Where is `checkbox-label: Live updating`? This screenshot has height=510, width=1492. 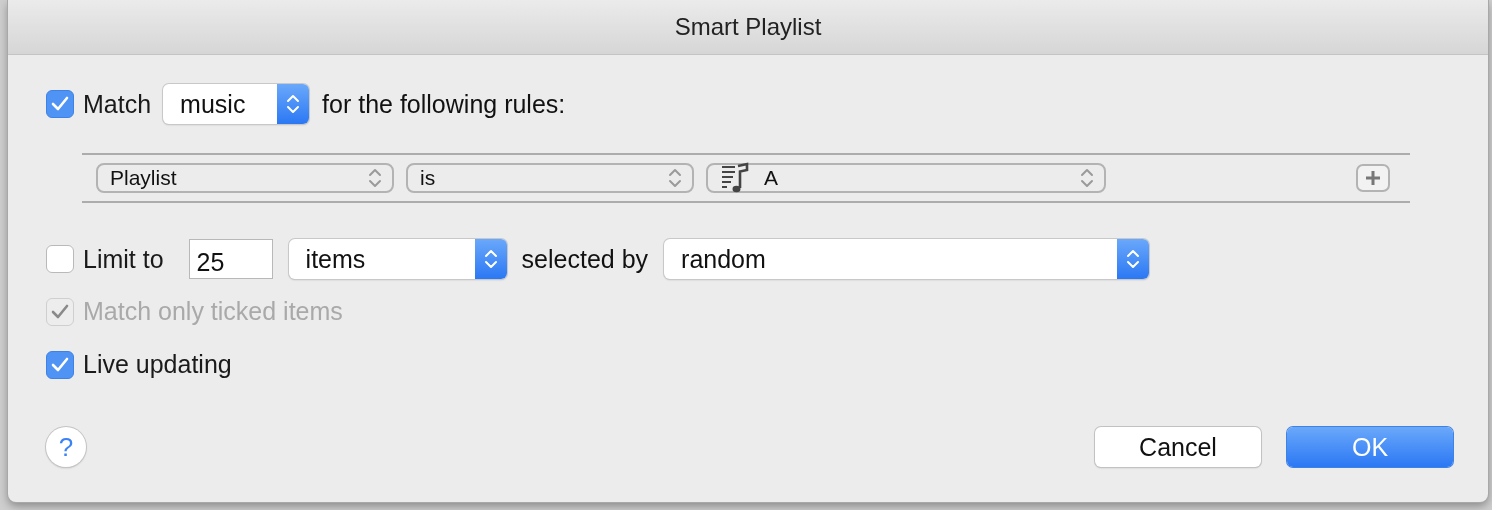 checkbox-label: Live updating is located at coordinates (157, 364).